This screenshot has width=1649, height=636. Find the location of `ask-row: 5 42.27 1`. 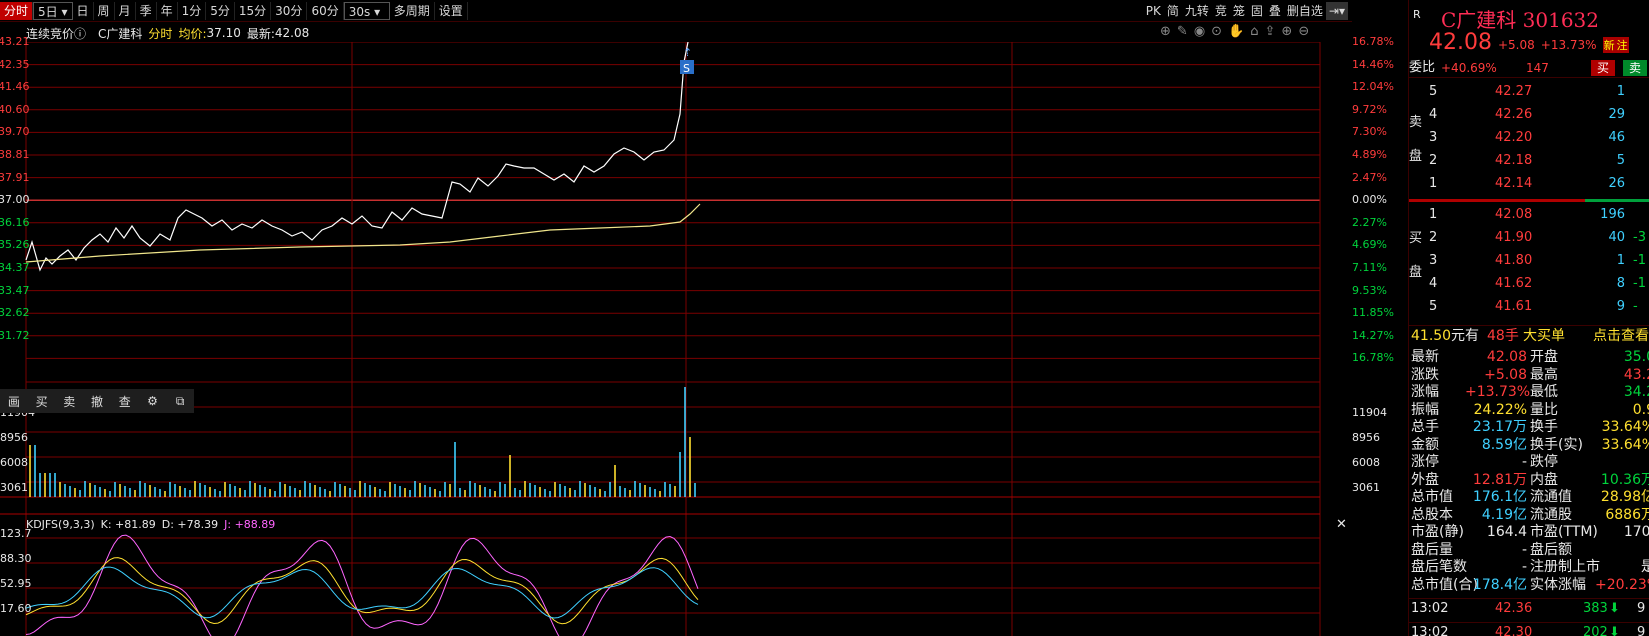

ask-row: 5 42.27 1 is located at coordinates (1529, 92).